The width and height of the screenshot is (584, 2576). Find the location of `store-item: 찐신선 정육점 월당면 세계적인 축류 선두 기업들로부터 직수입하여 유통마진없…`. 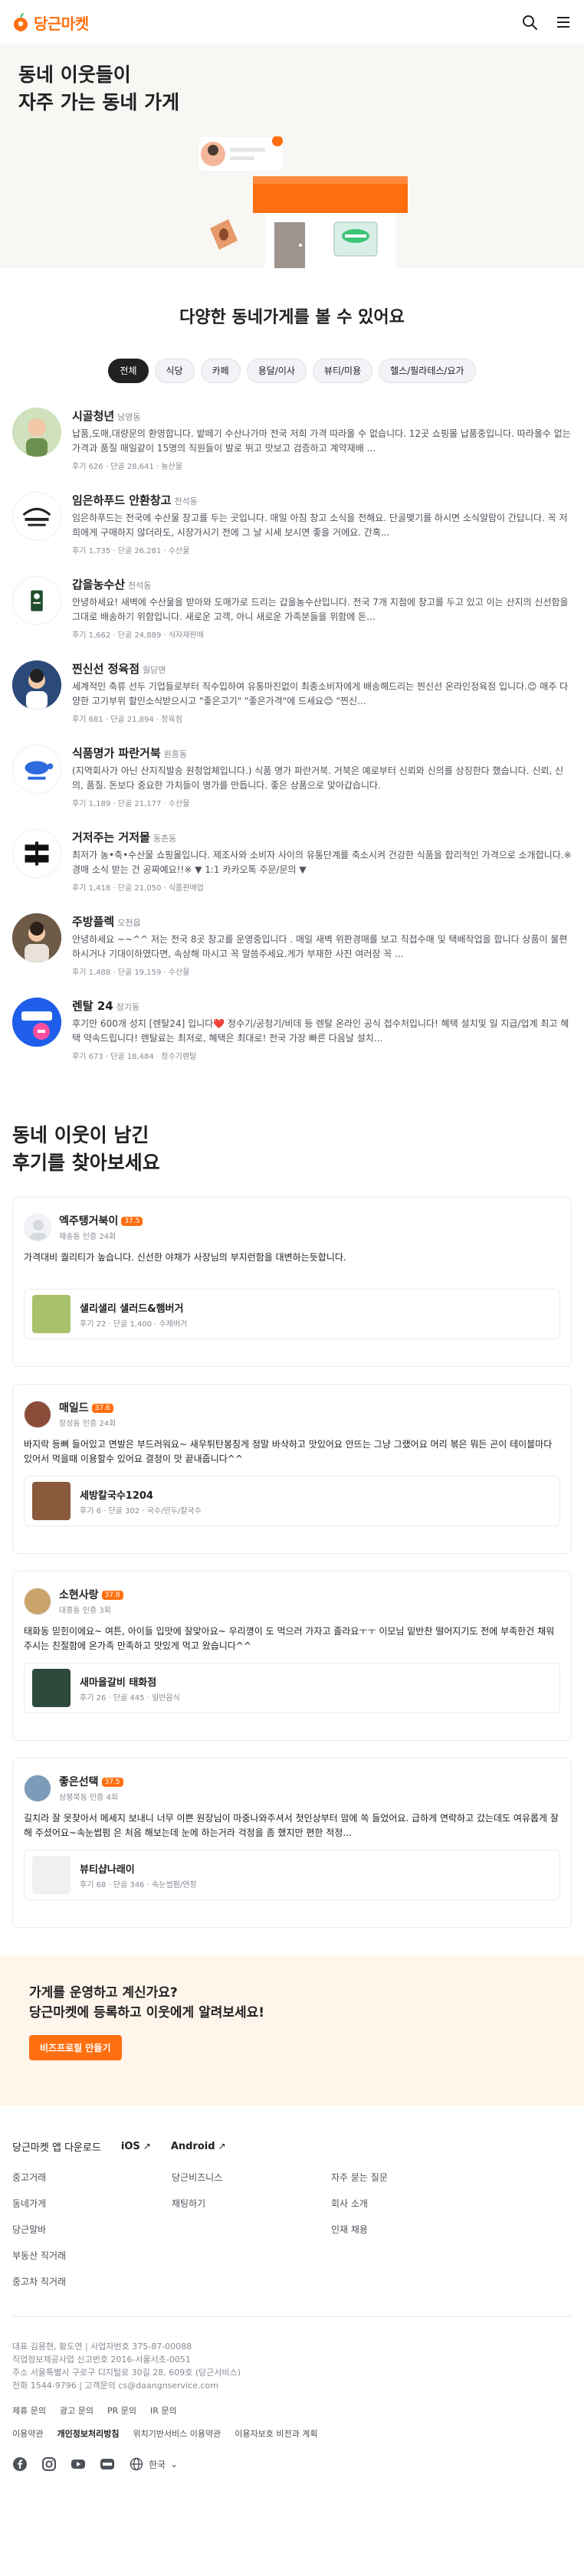

store-item: 찐신선 정육점 월당면 세계적인 축류 선두 기업들로부터 직수입하여 유통마진없… is located at coordinates (292, 687).